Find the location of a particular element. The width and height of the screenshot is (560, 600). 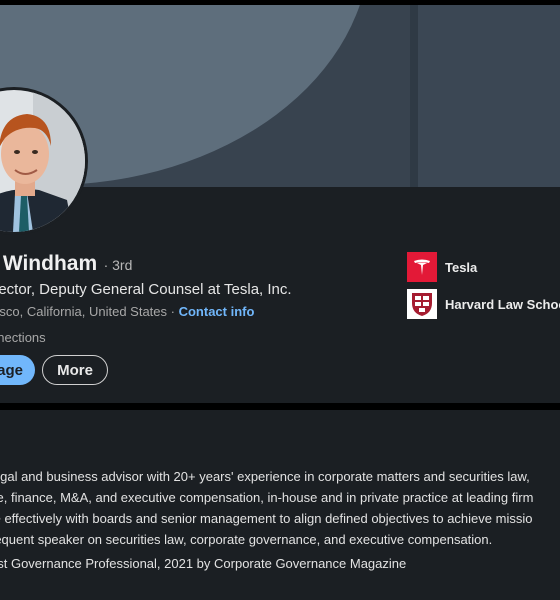

more-button: More is located at coordinates (75, 370).